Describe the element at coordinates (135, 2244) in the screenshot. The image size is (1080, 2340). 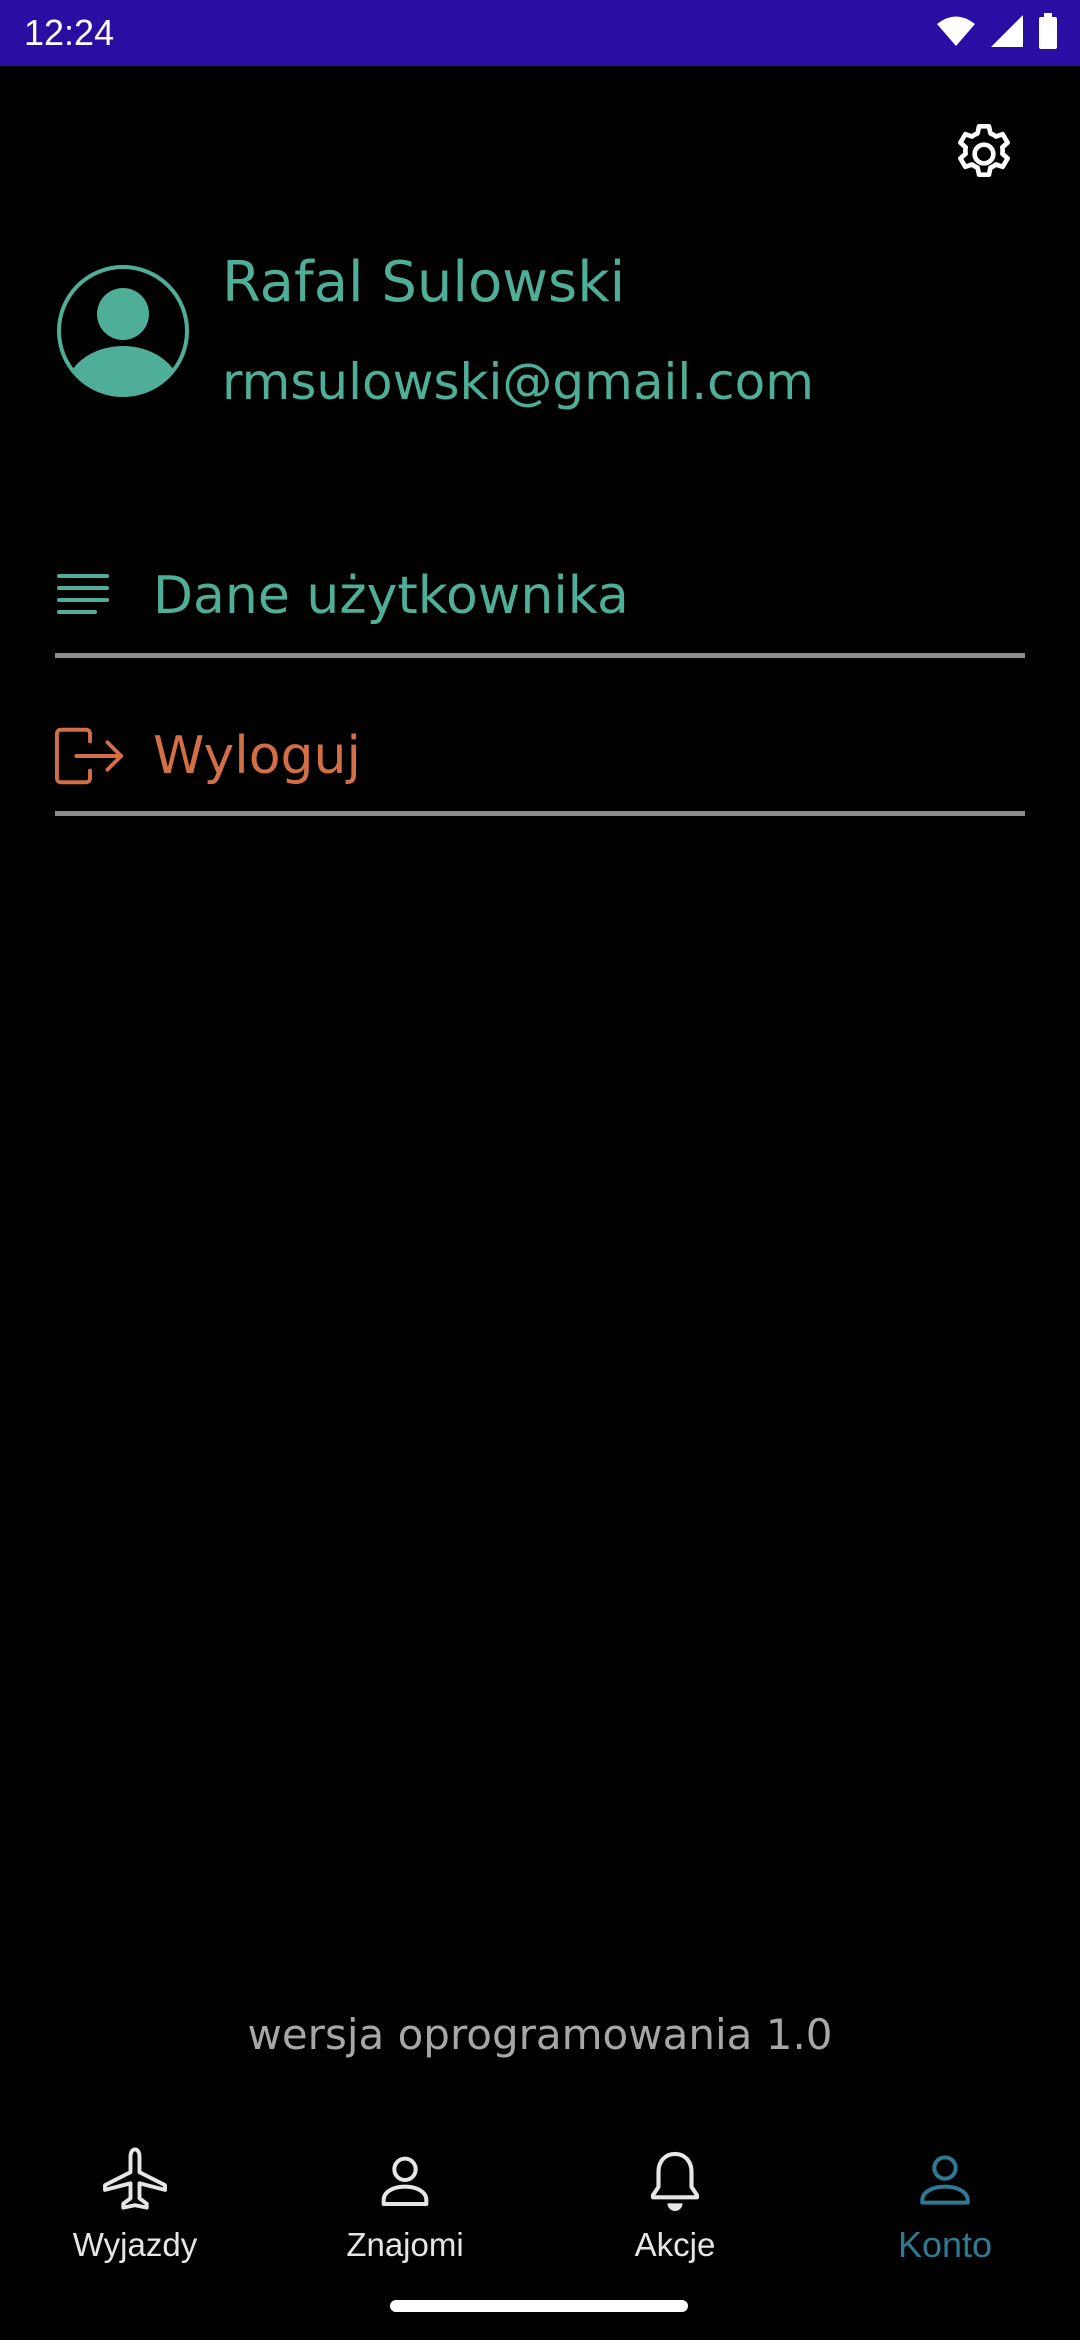
I see `nav-label-wyjazdy: Wyjazdy` at that location.